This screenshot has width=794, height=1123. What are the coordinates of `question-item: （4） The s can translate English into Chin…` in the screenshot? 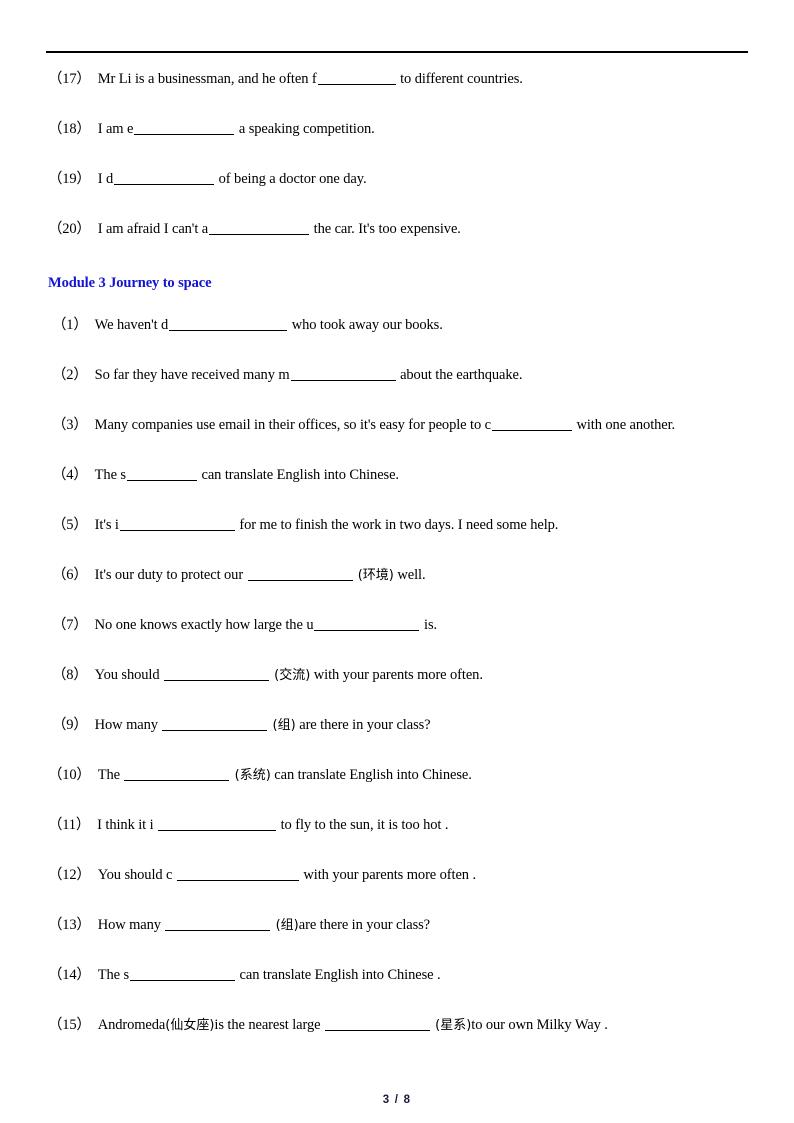 It's located at (397, 483).